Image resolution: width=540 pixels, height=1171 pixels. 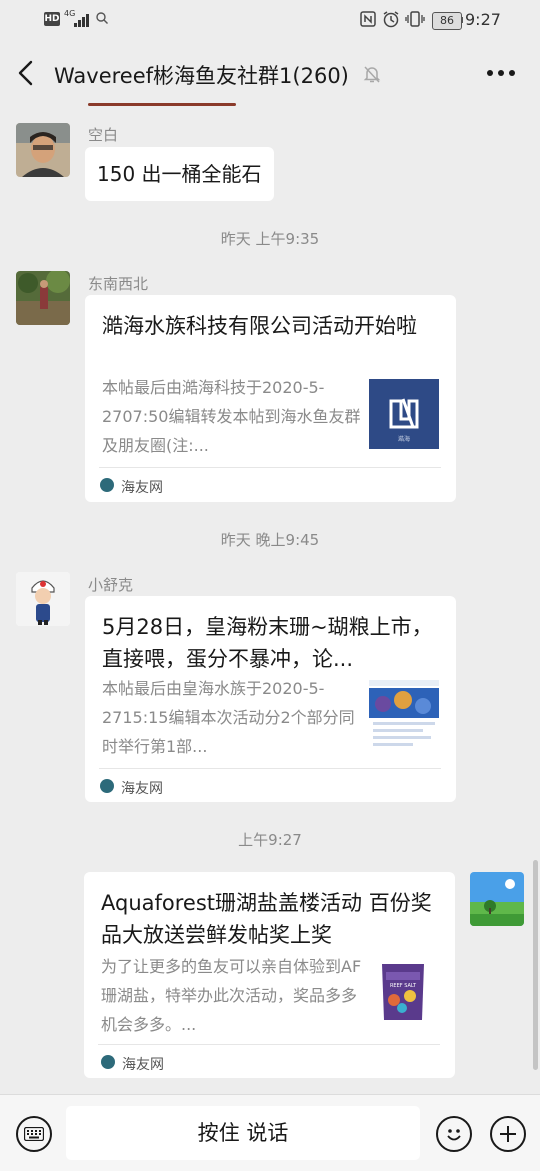 What do you see at coordinates (270, 840) in the screenshot?
I see `timestamp: 上午9:27` at bounding box center [270, 840].